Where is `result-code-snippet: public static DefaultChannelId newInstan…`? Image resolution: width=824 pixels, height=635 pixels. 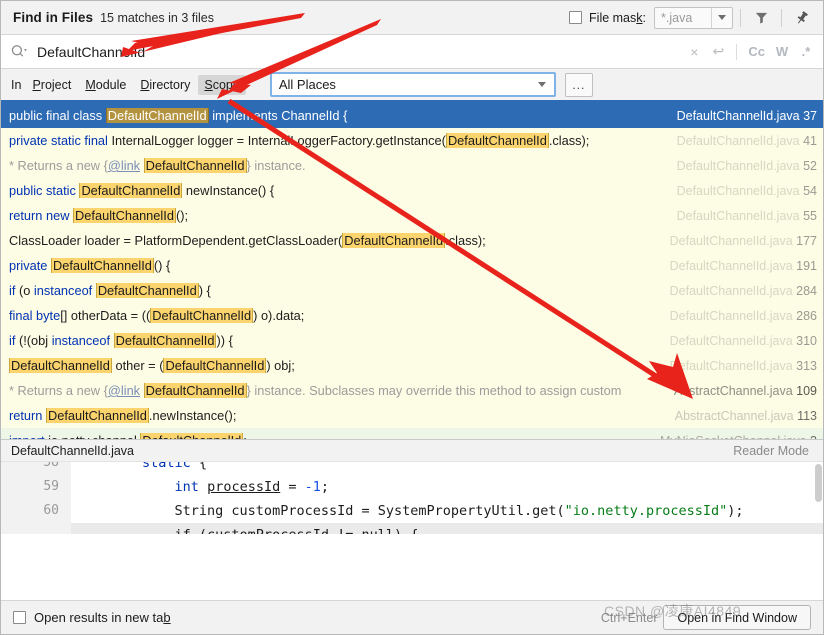
result-code-snippet: public static DefaultChannelId newInstan… is located at coordinates (142, 190).